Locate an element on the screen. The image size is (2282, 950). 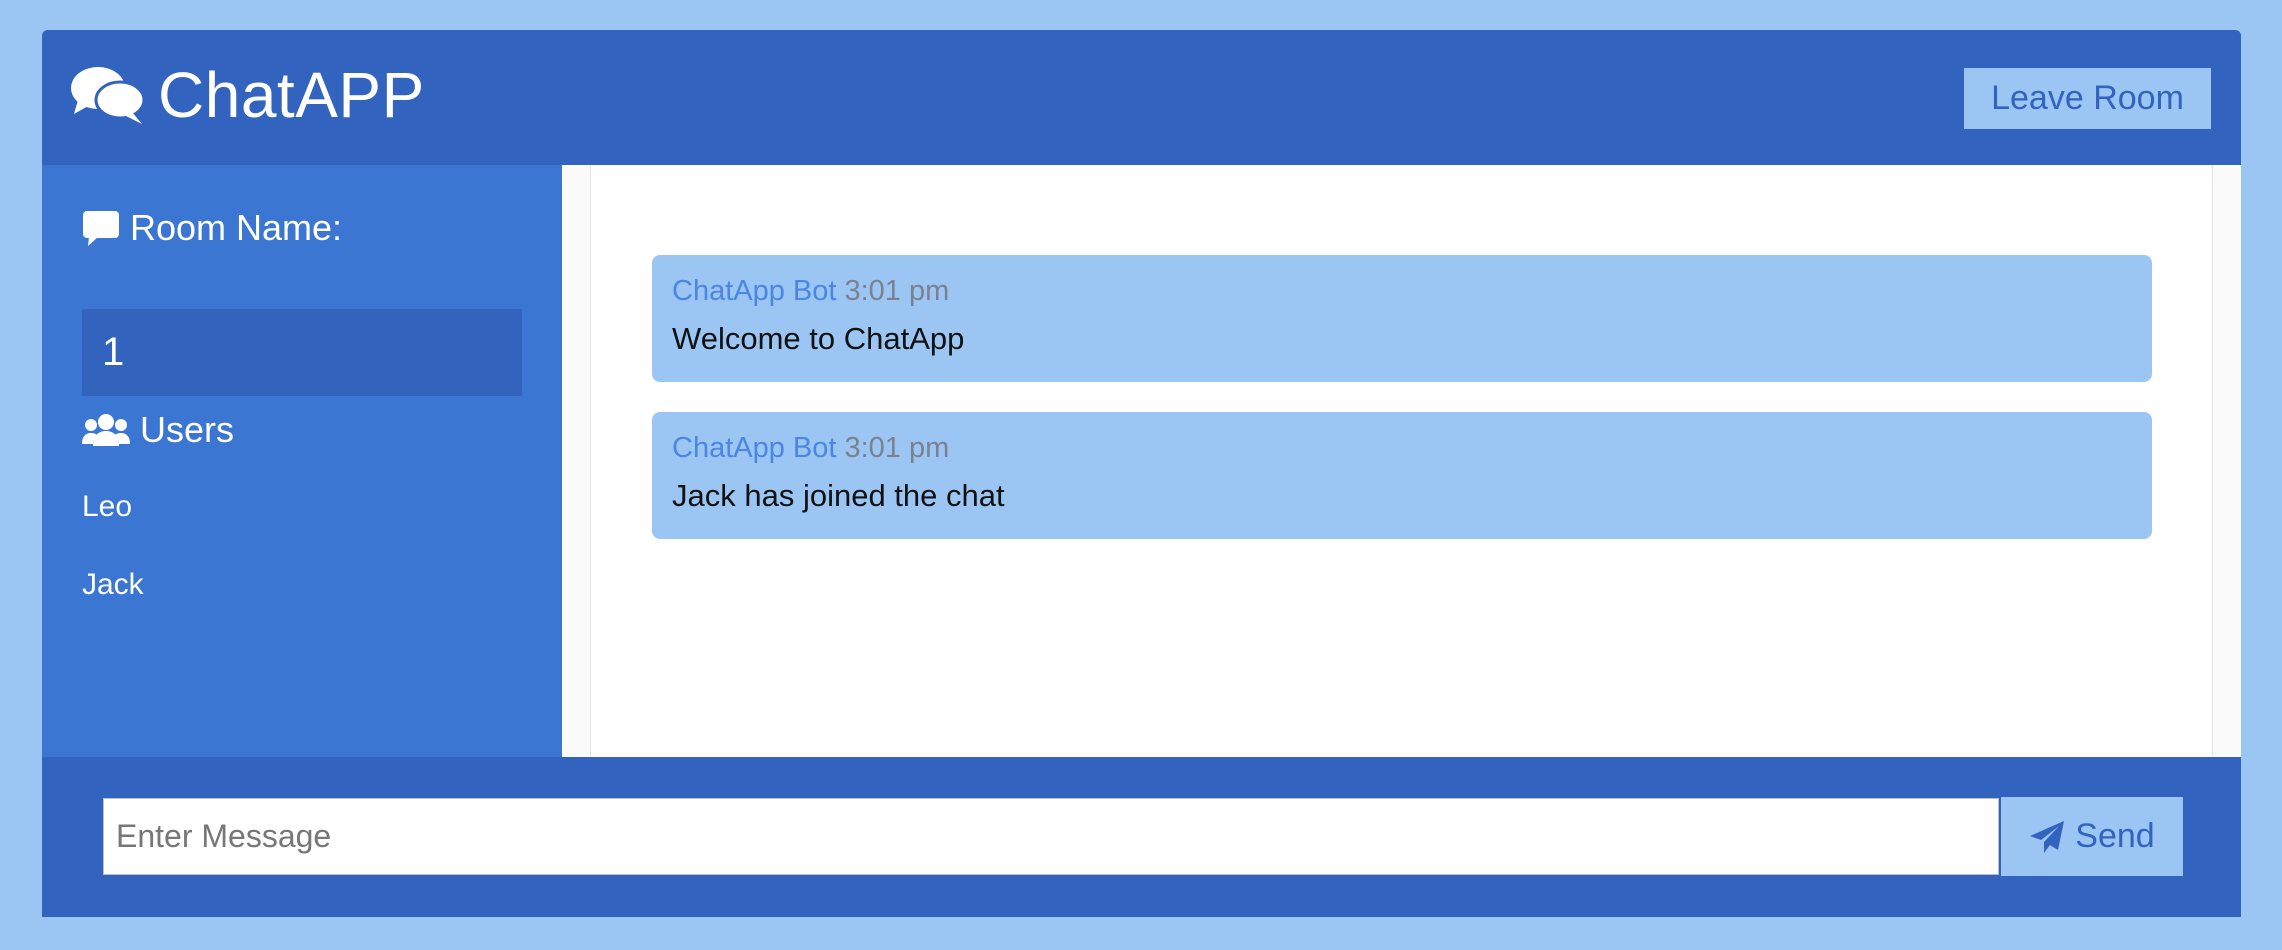
room-name-heading: Room Name: is located at coordinates (212, 228).